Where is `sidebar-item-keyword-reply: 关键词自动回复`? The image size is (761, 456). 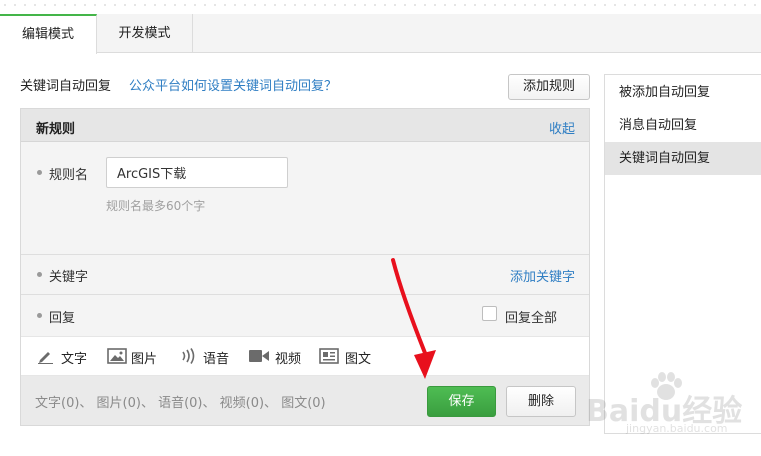 sidebar-item-keyword-reply: 关键词自动回复 is located at coordinates (683, 158).